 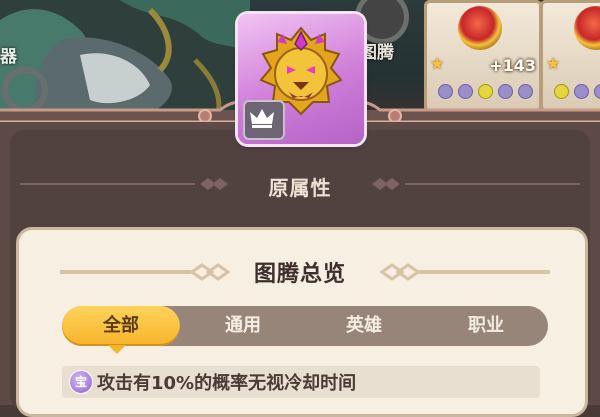 I want to click on totem-bonus: +143, so click(x=512, y=65).